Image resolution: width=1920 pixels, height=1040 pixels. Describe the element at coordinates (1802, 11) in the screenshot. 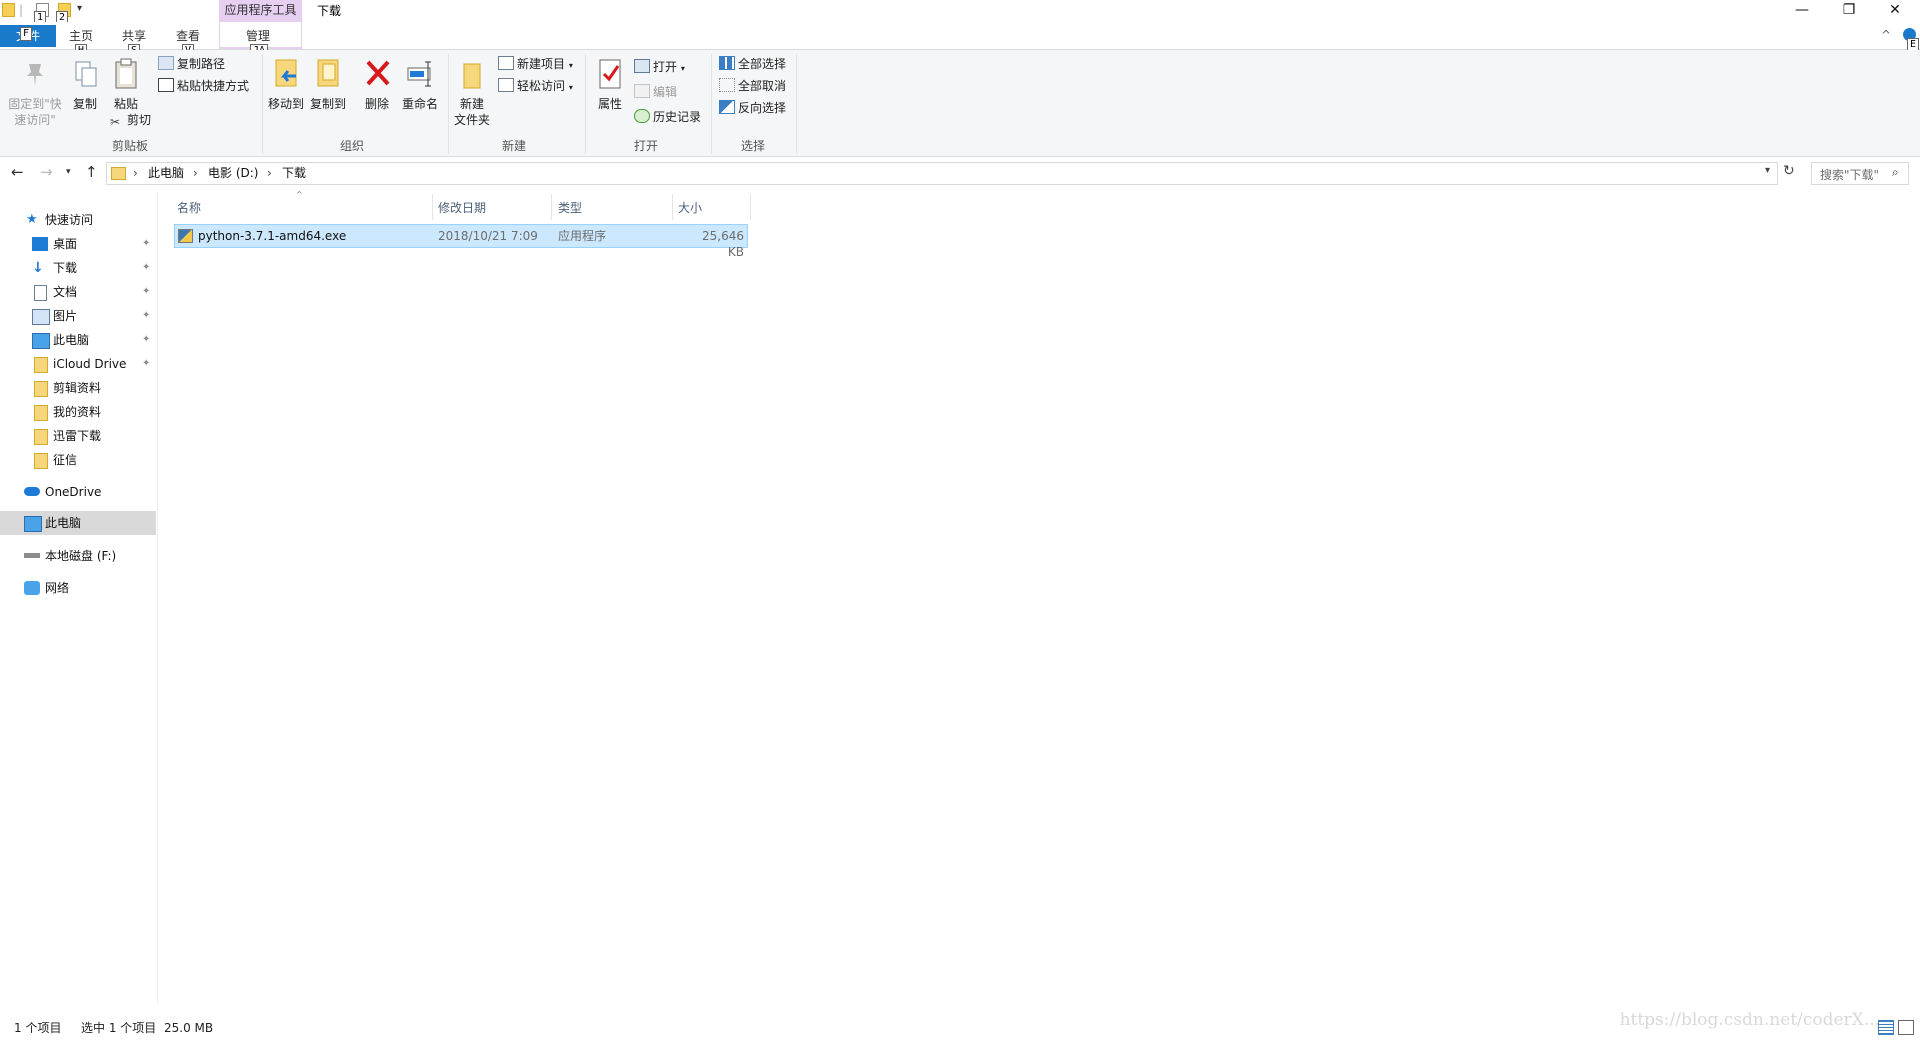

I see `minimize-button: —` at that location.